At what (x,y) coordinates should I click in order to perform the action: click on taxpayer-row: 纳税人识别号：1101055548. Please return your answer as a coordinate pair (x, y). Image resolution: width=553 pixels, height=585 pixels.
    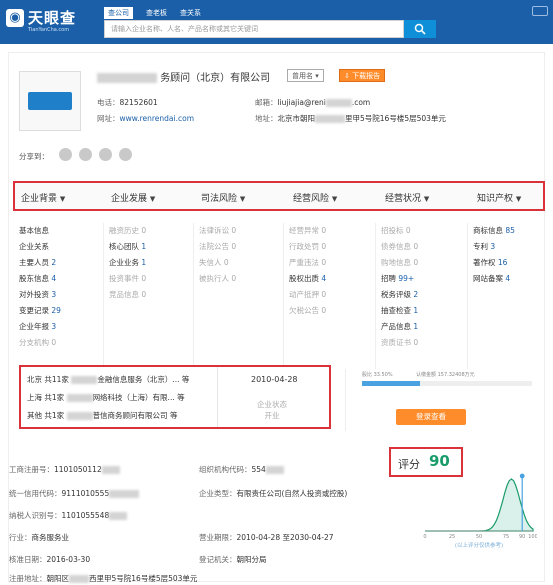
    Looking at the image, I should click on (68, 515).